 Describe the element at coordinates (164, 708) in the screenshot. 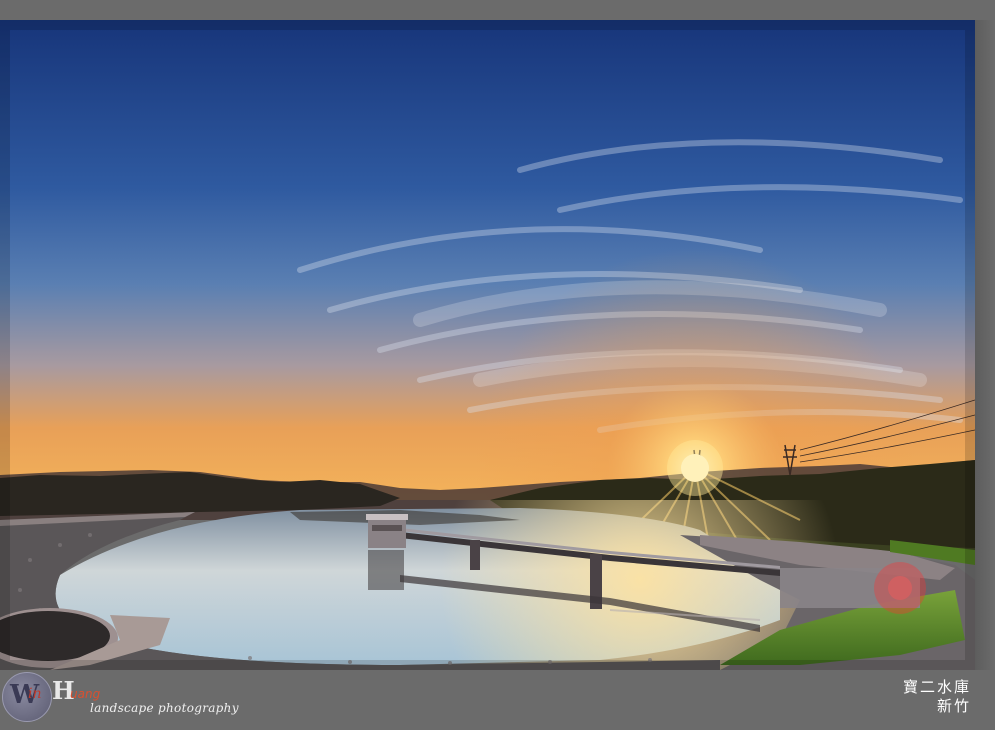

I see `watermark-tagline: landscape photography` at that location.